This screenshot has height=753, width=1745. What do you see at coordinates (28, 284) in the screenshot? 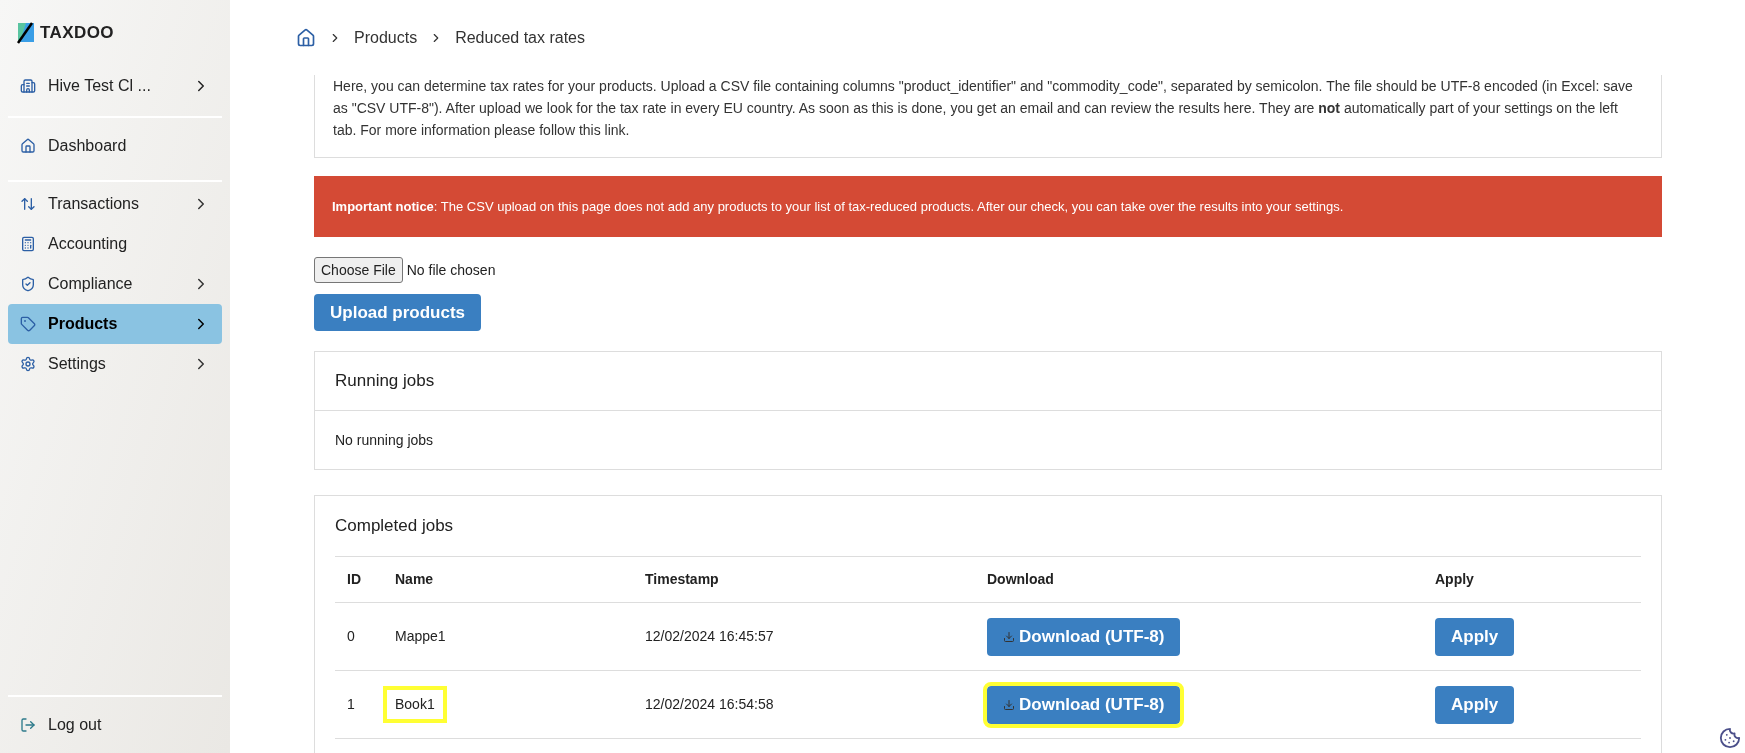
I see `shield-check-icon` at bounding box center [28, 284].